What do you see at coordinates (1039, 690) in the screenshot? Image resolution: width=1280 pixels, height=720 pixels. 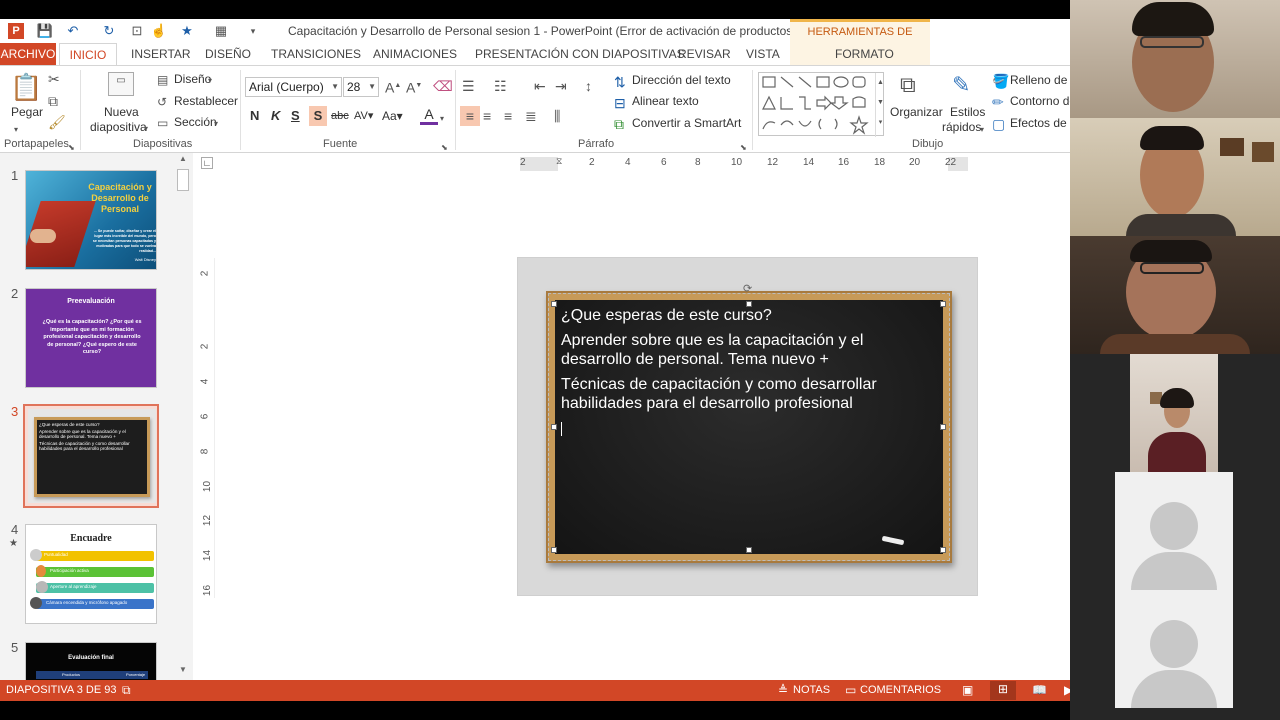 I see `reading-view-icon: 📖` at bounding box center [1039, 690].